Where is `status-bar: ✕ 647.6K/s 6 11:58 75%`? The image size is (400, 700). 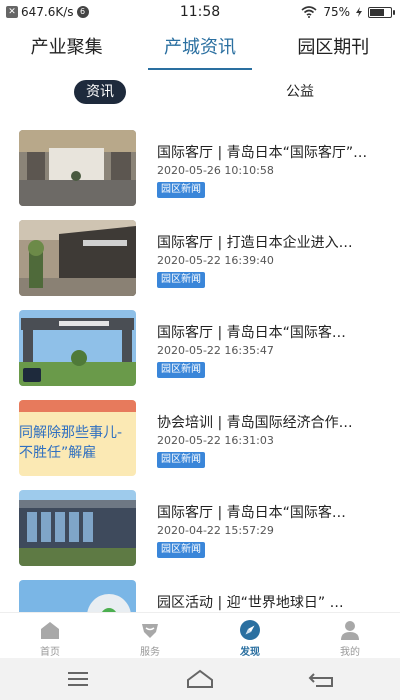 status-bar: ✕ 647.6K/s 6 11:58 75% is located at coordinates (200, 12).